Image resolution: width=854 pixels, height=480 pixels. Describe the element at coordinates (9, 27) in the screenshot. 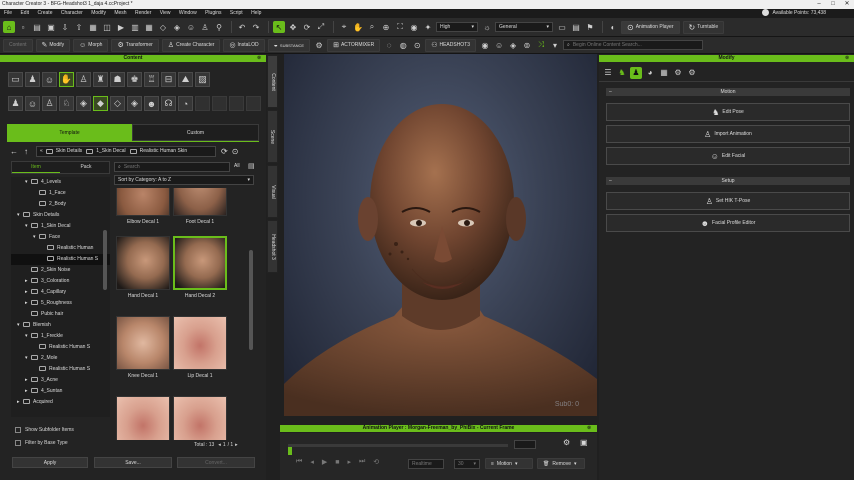

I see `home-icon: ⌂` at that location.